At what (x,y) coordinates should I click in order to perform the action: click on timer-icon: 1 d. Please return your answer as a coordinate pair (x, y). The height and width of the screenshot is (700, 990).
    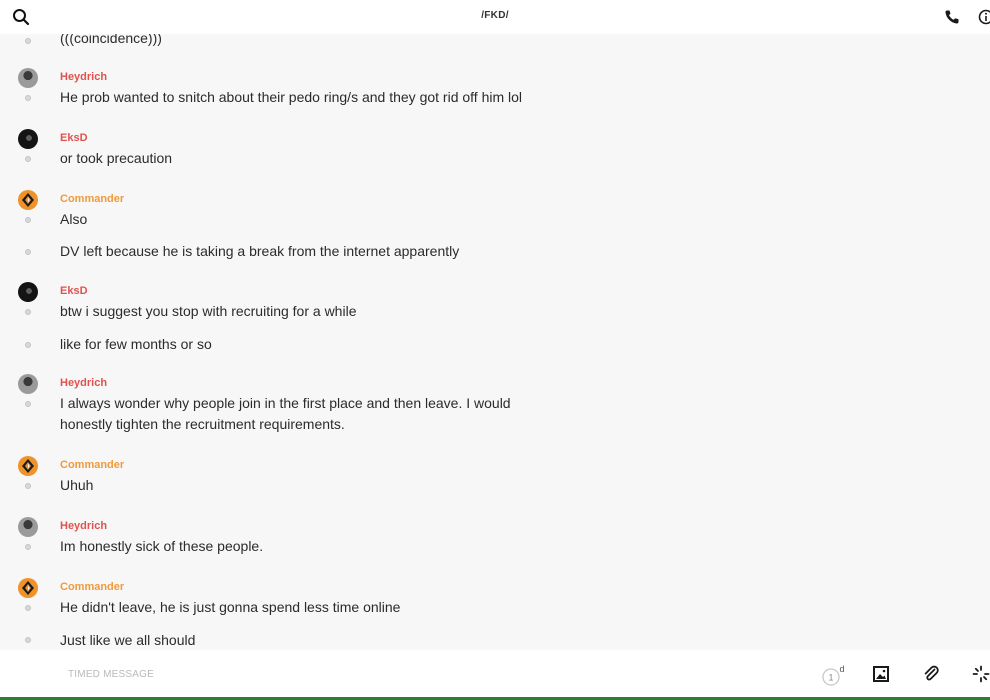
    Looking at the image, I should click on (833, 675).